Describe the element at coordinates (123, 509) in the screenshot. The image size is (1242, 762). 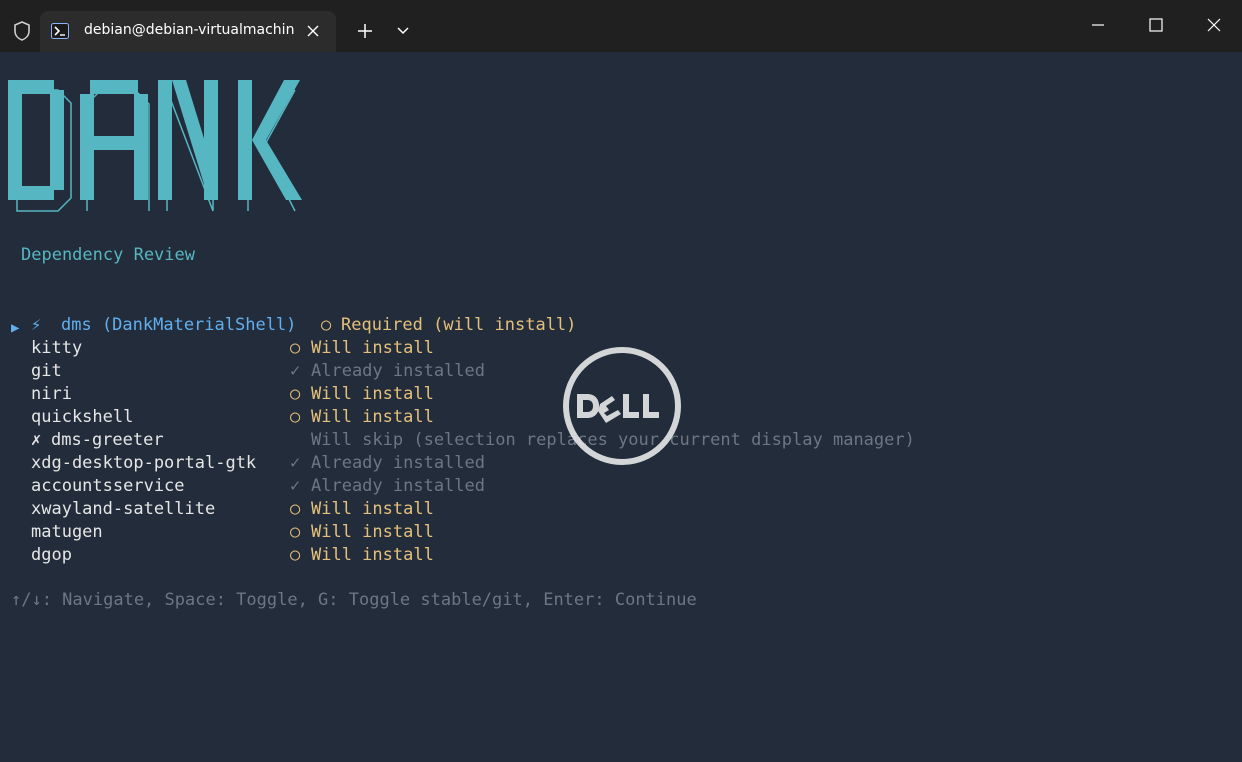
I see `package-name: xwayland-satellite` at that location.